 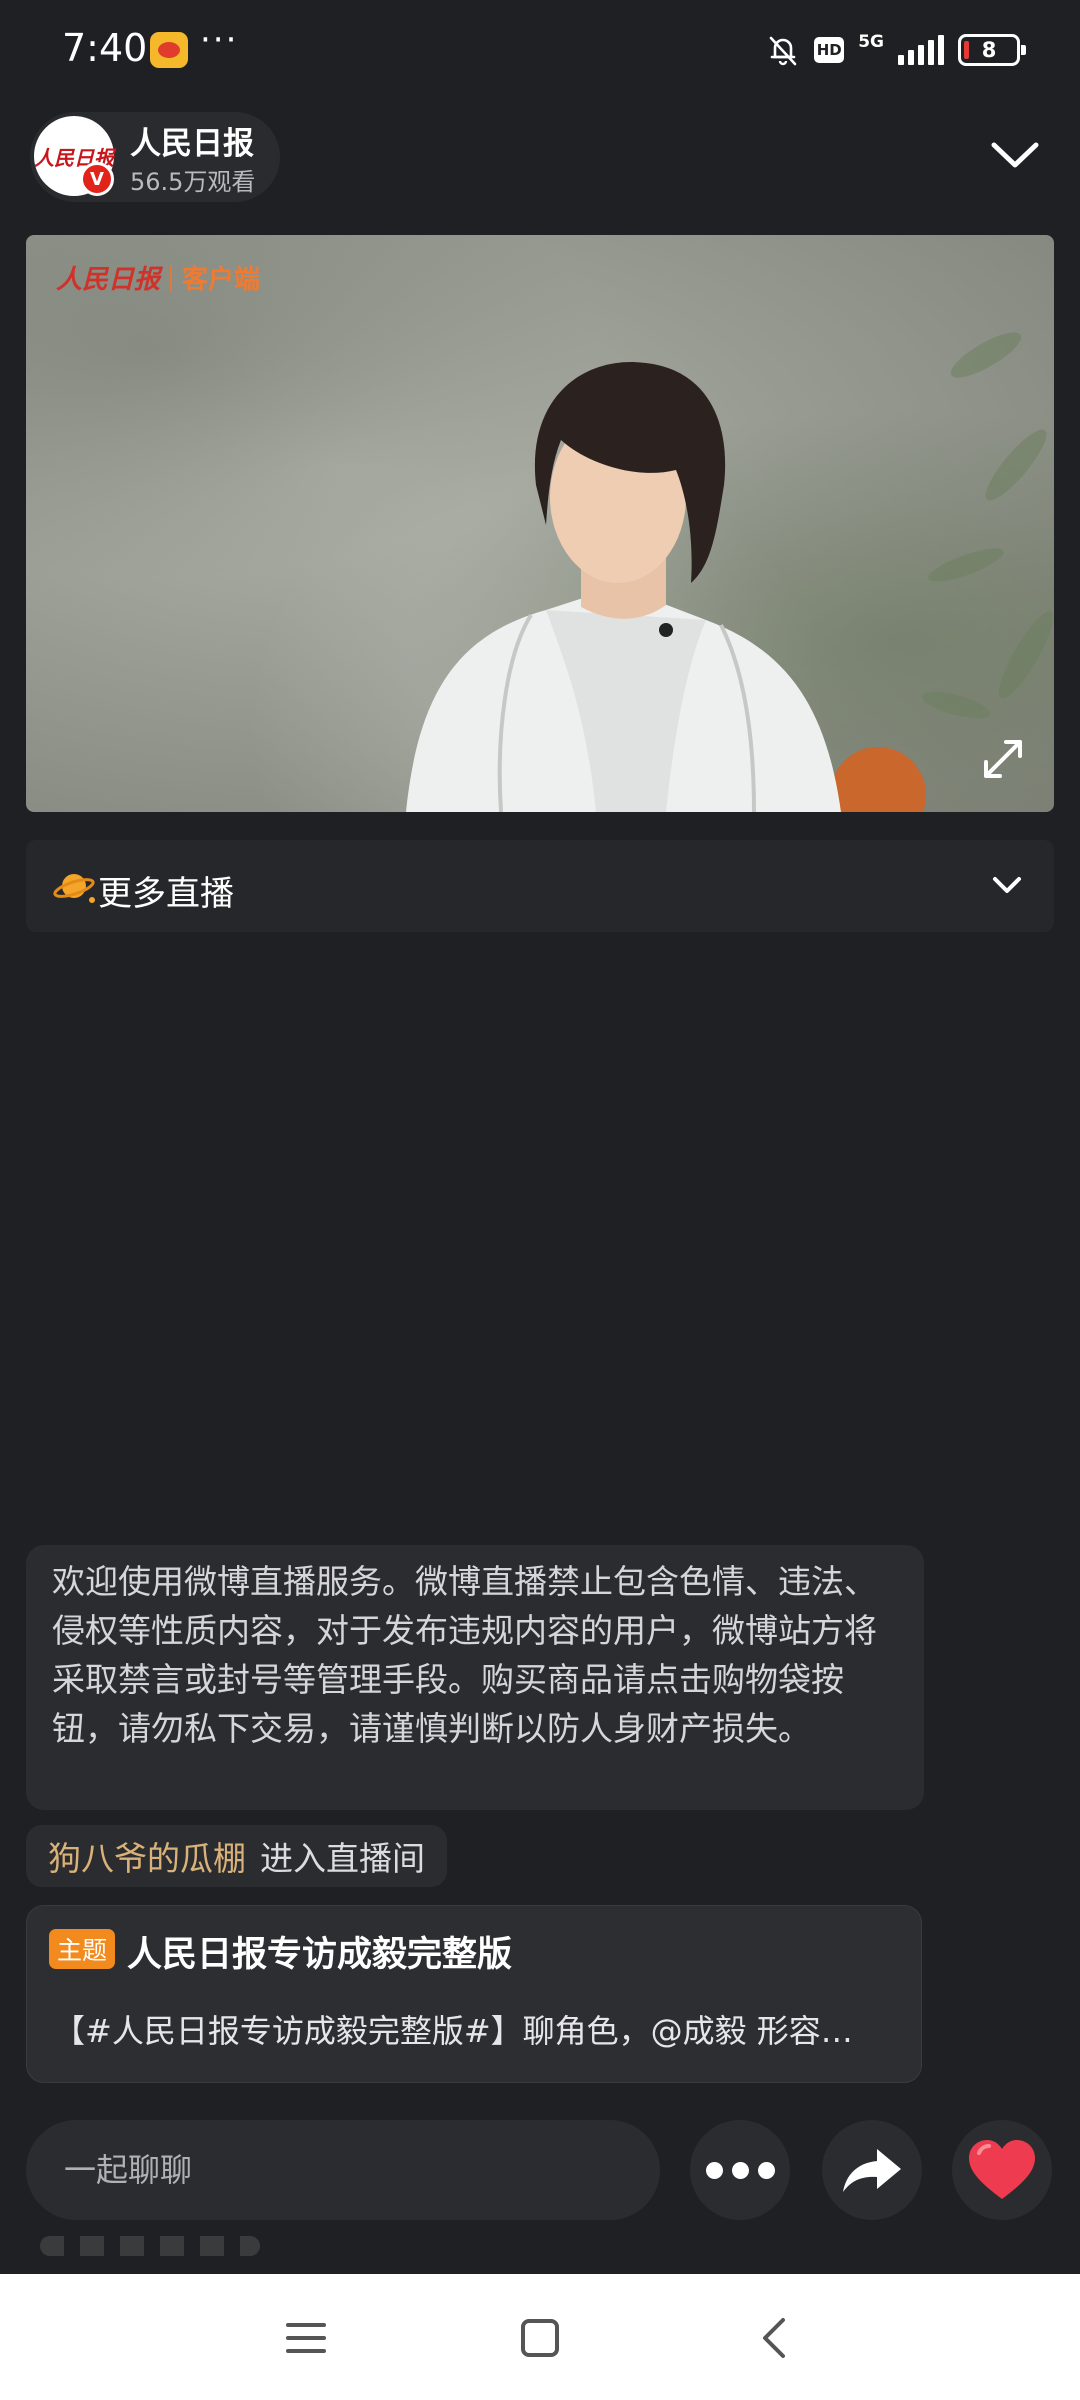 What do you see at coordinates (192, 140) in the screenshot?
I see `channel-name: 人民日报` at bounding box center [192, 140].